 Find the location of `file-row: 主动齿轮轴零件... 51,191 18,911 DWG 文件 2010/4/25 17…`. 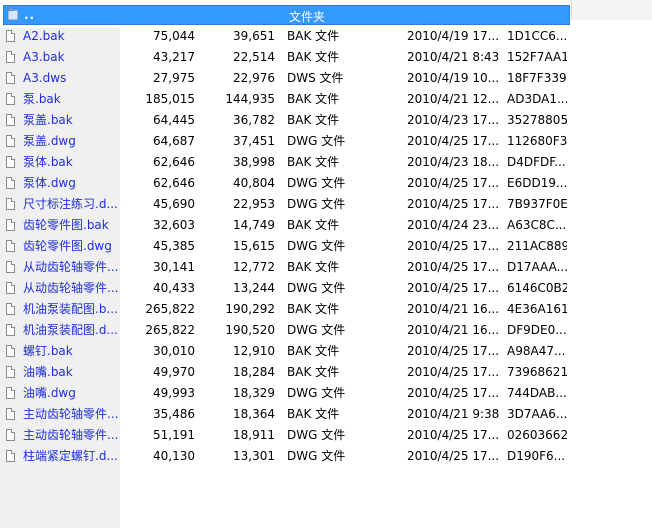

file-row: 主动齿轮轴零件... 51,191 18,911 DWG 文件 2010/4/25 17… is located at coordinates (326, 435).